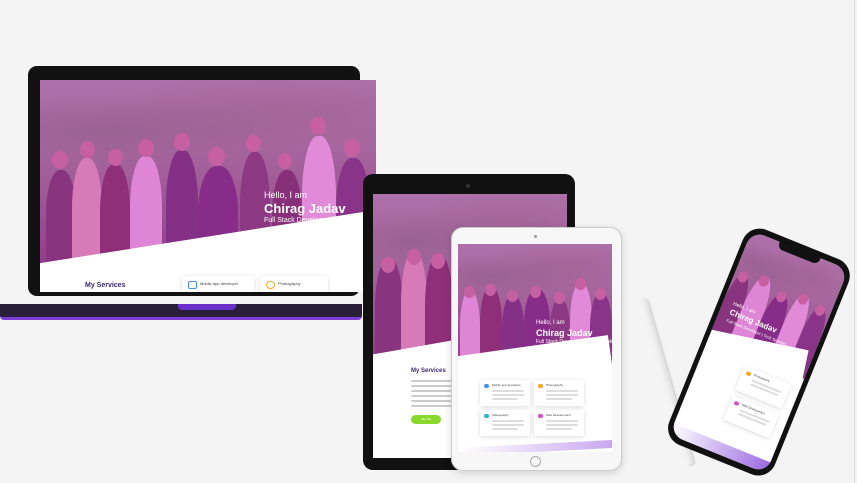  What do you see at coordinates (207, 307) in the screenshot?
I see `laptop-trackpad-notch` at bounding box center [207, 307].